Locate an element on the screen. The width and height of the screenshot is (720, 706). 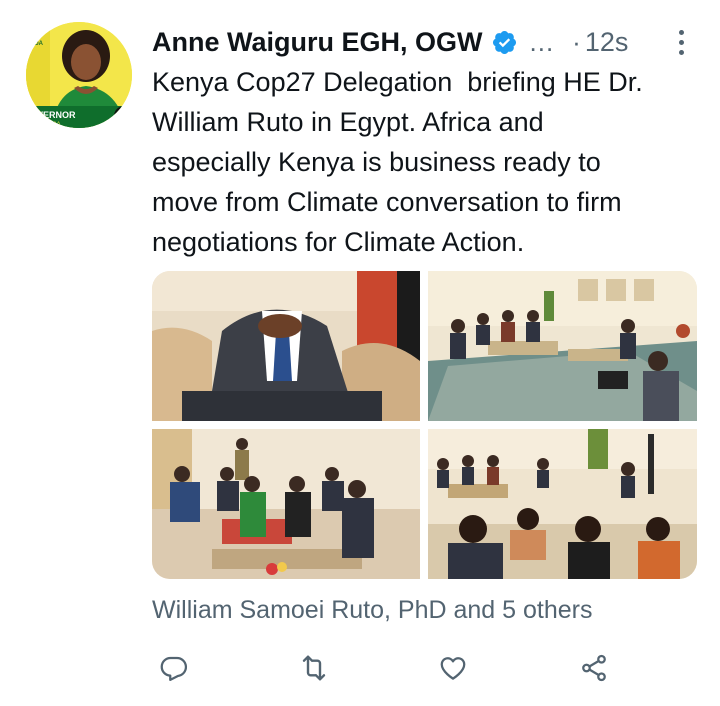
retweet-icon is located at coordinates (314, 668).